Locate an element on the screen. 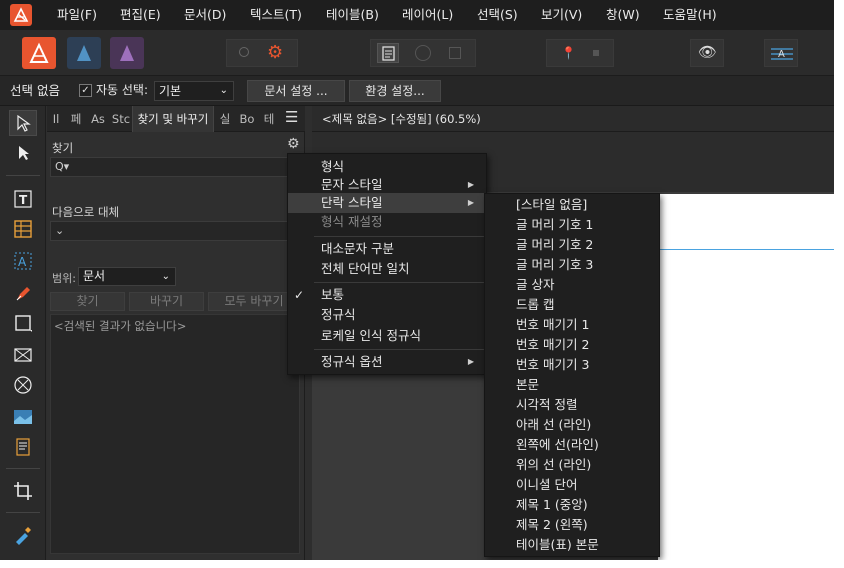  style-table-body: 테이블(표) 본문 is located at coordinates (557, 545).